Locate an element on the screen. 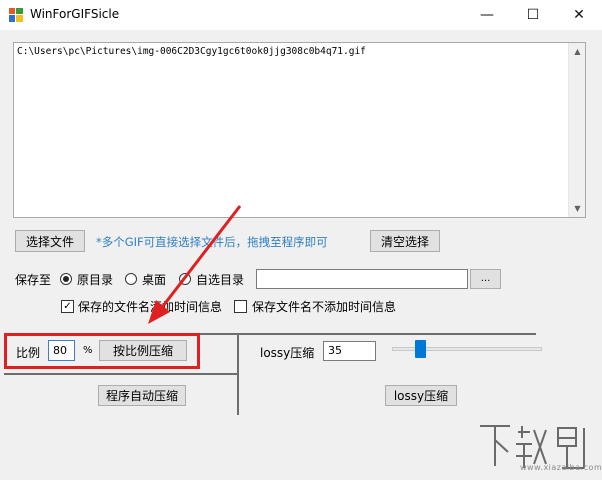 Image resolution: width=602 pixels, height=480 pixels. clear-selection-button: 清空选择 is located at coordinates (405, 241).